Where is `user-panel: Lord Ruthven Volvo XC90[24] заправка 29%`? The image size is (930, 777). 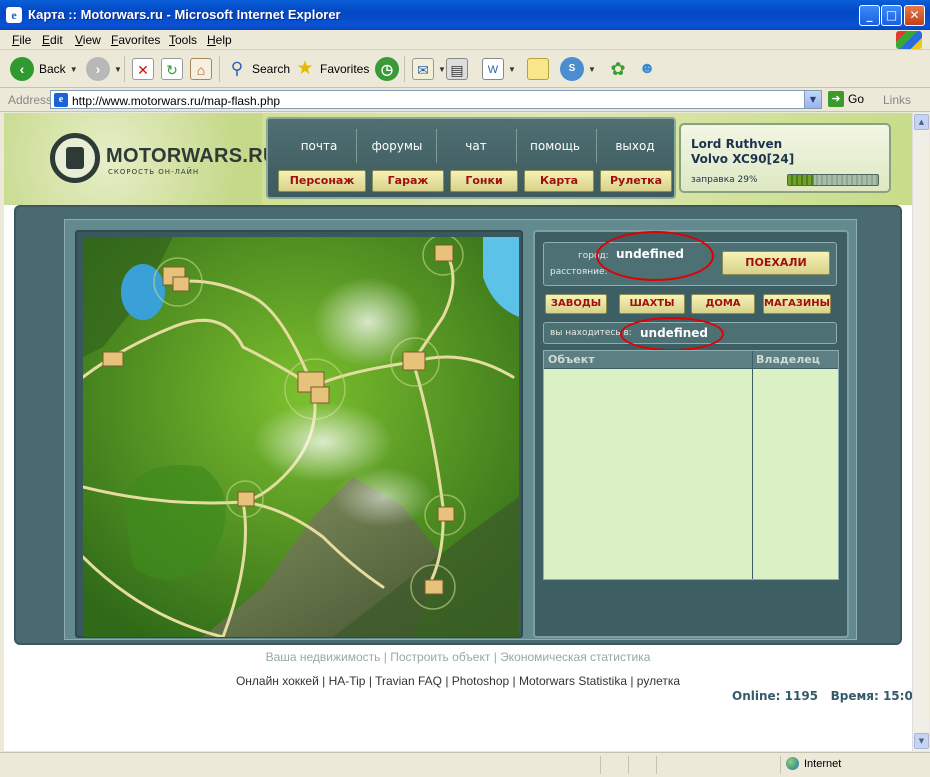
user-panel: Lord Ruthven Volvo XC90[24] заправка 29% is located at coordinates (785, 158).